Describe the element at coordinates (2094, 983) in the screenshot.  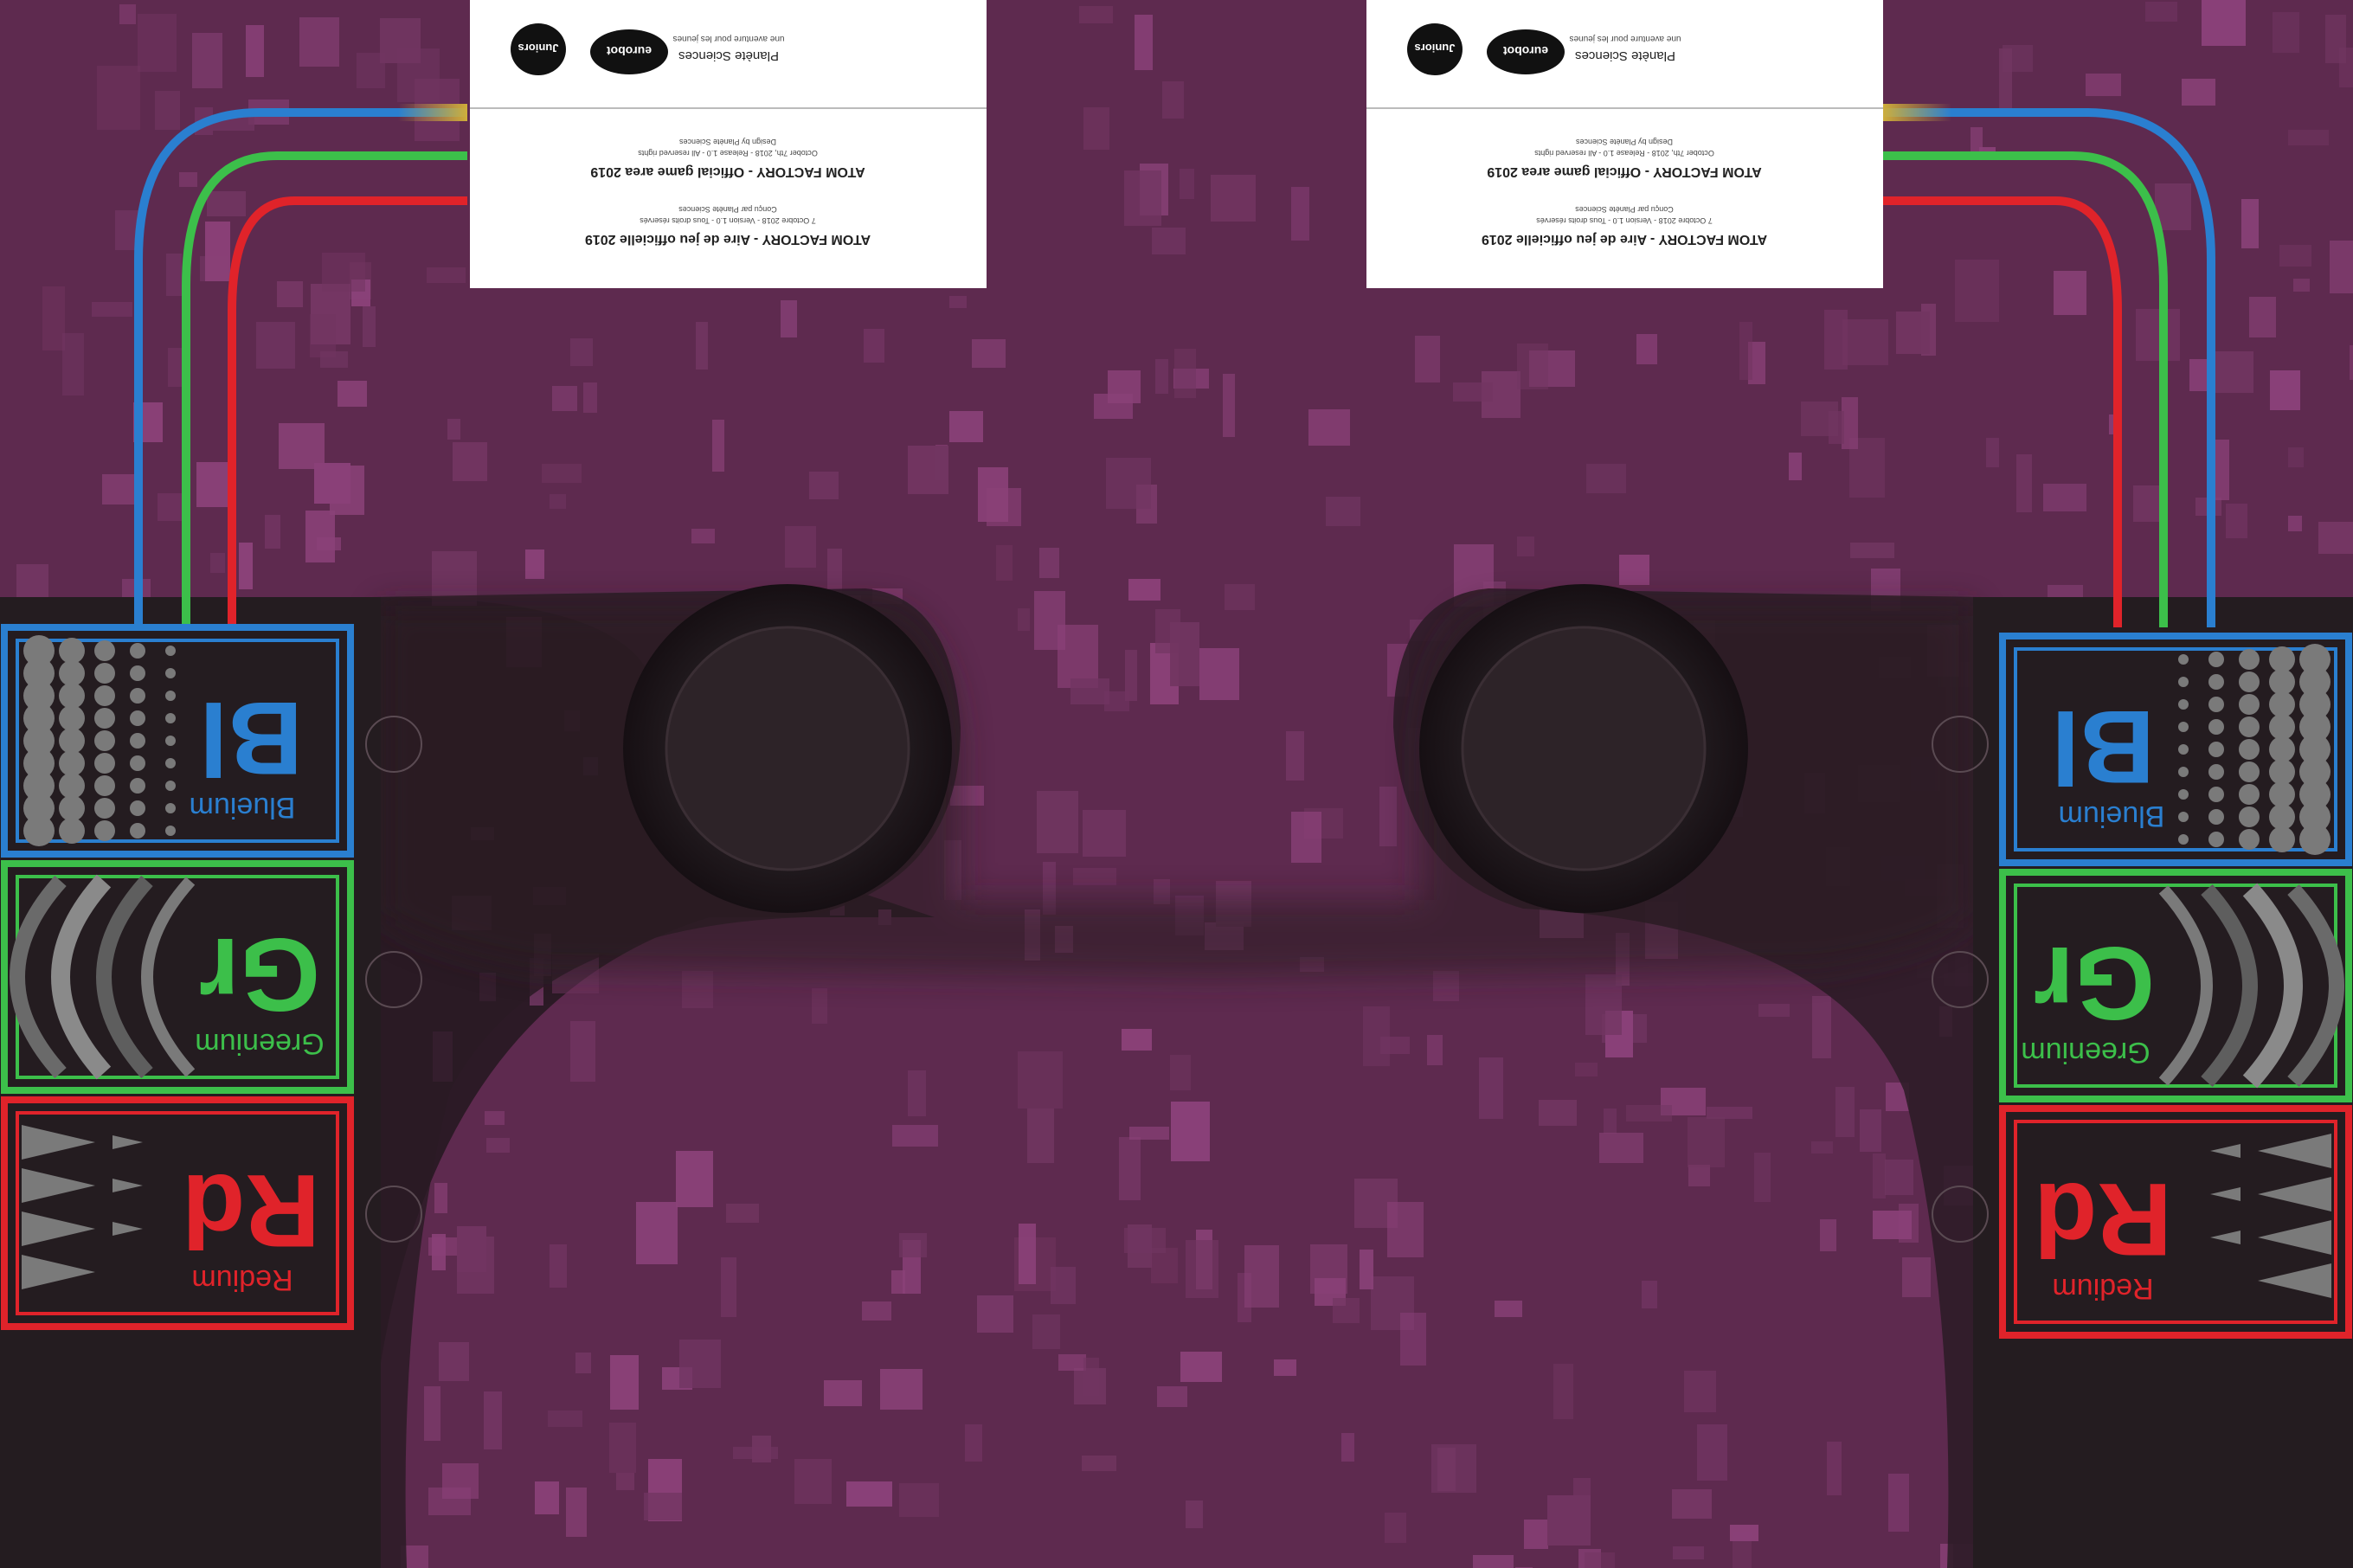
I see `element-symbol: Gr` at that location.